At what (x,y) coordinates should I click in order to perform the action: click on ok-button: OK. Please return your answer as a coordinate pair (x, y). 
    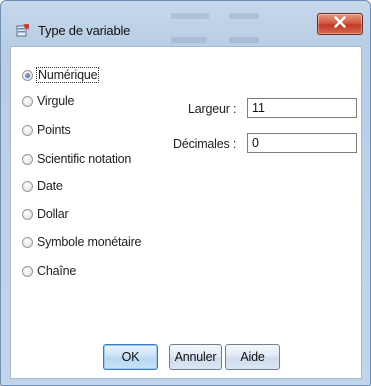
    Looking at the image, I should click on (130, 357).